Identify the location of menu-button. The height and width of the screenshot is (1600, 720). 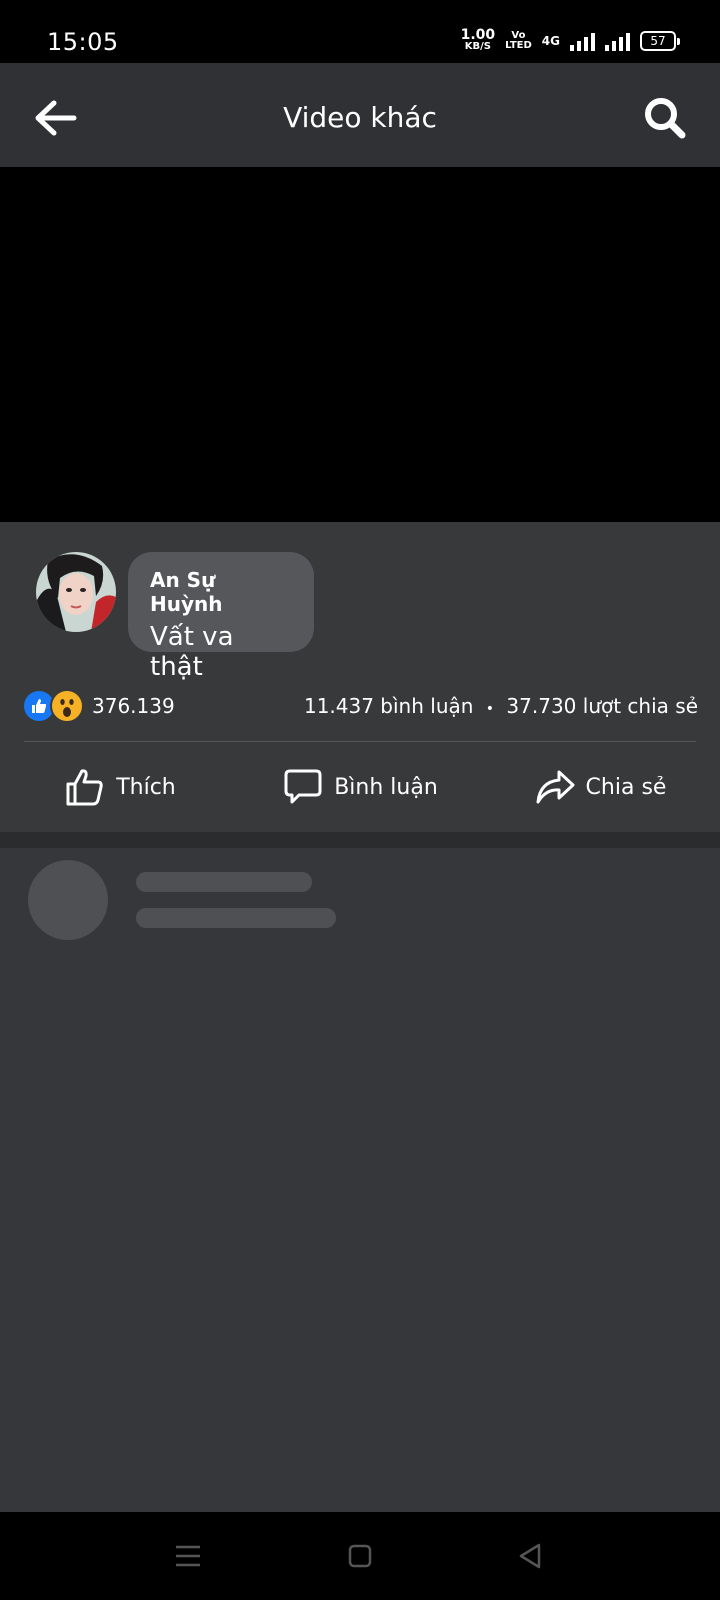
(188, 1556).